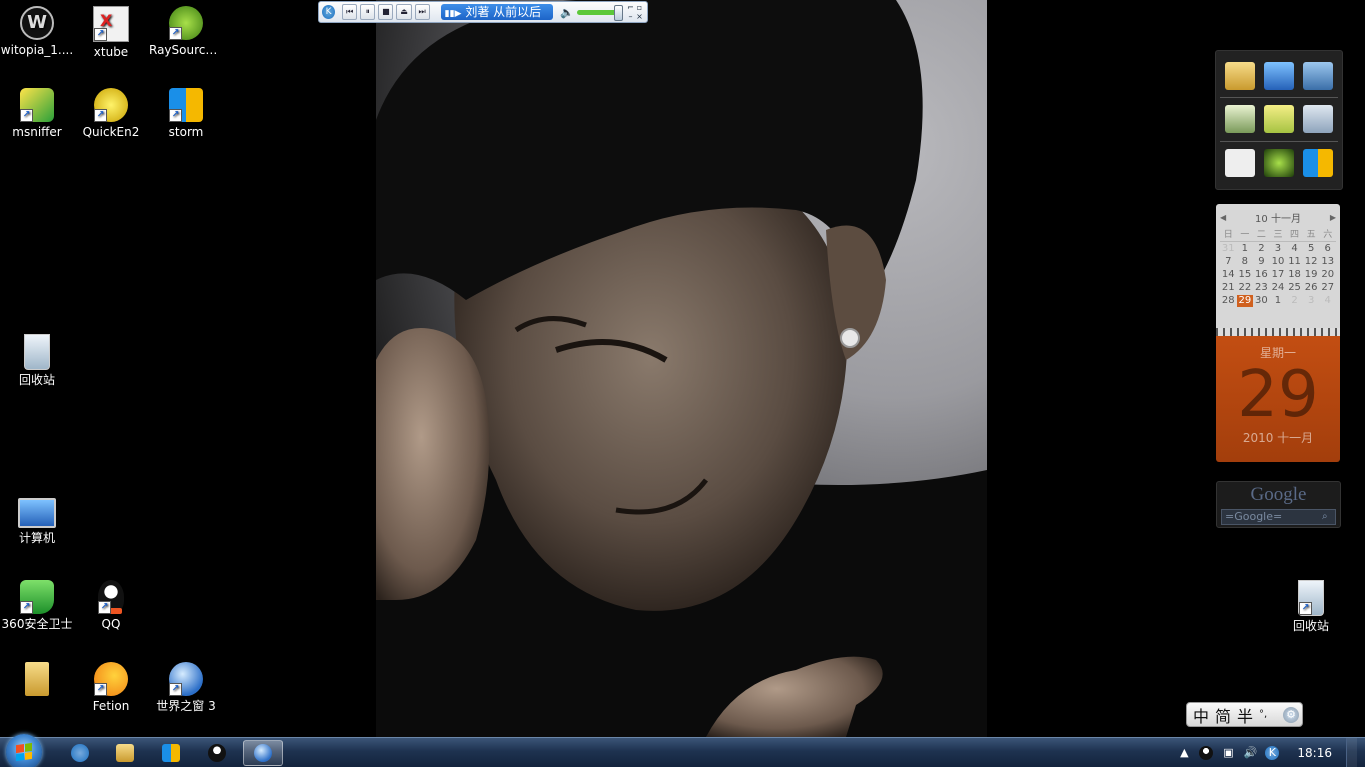 The width and height of the screenshot is (1365, 767). Describe the element at coordinates (497, 12) in the screenshot. I see `now-playing-track: ▮▮▶ 刘著 从前以后` at that location.